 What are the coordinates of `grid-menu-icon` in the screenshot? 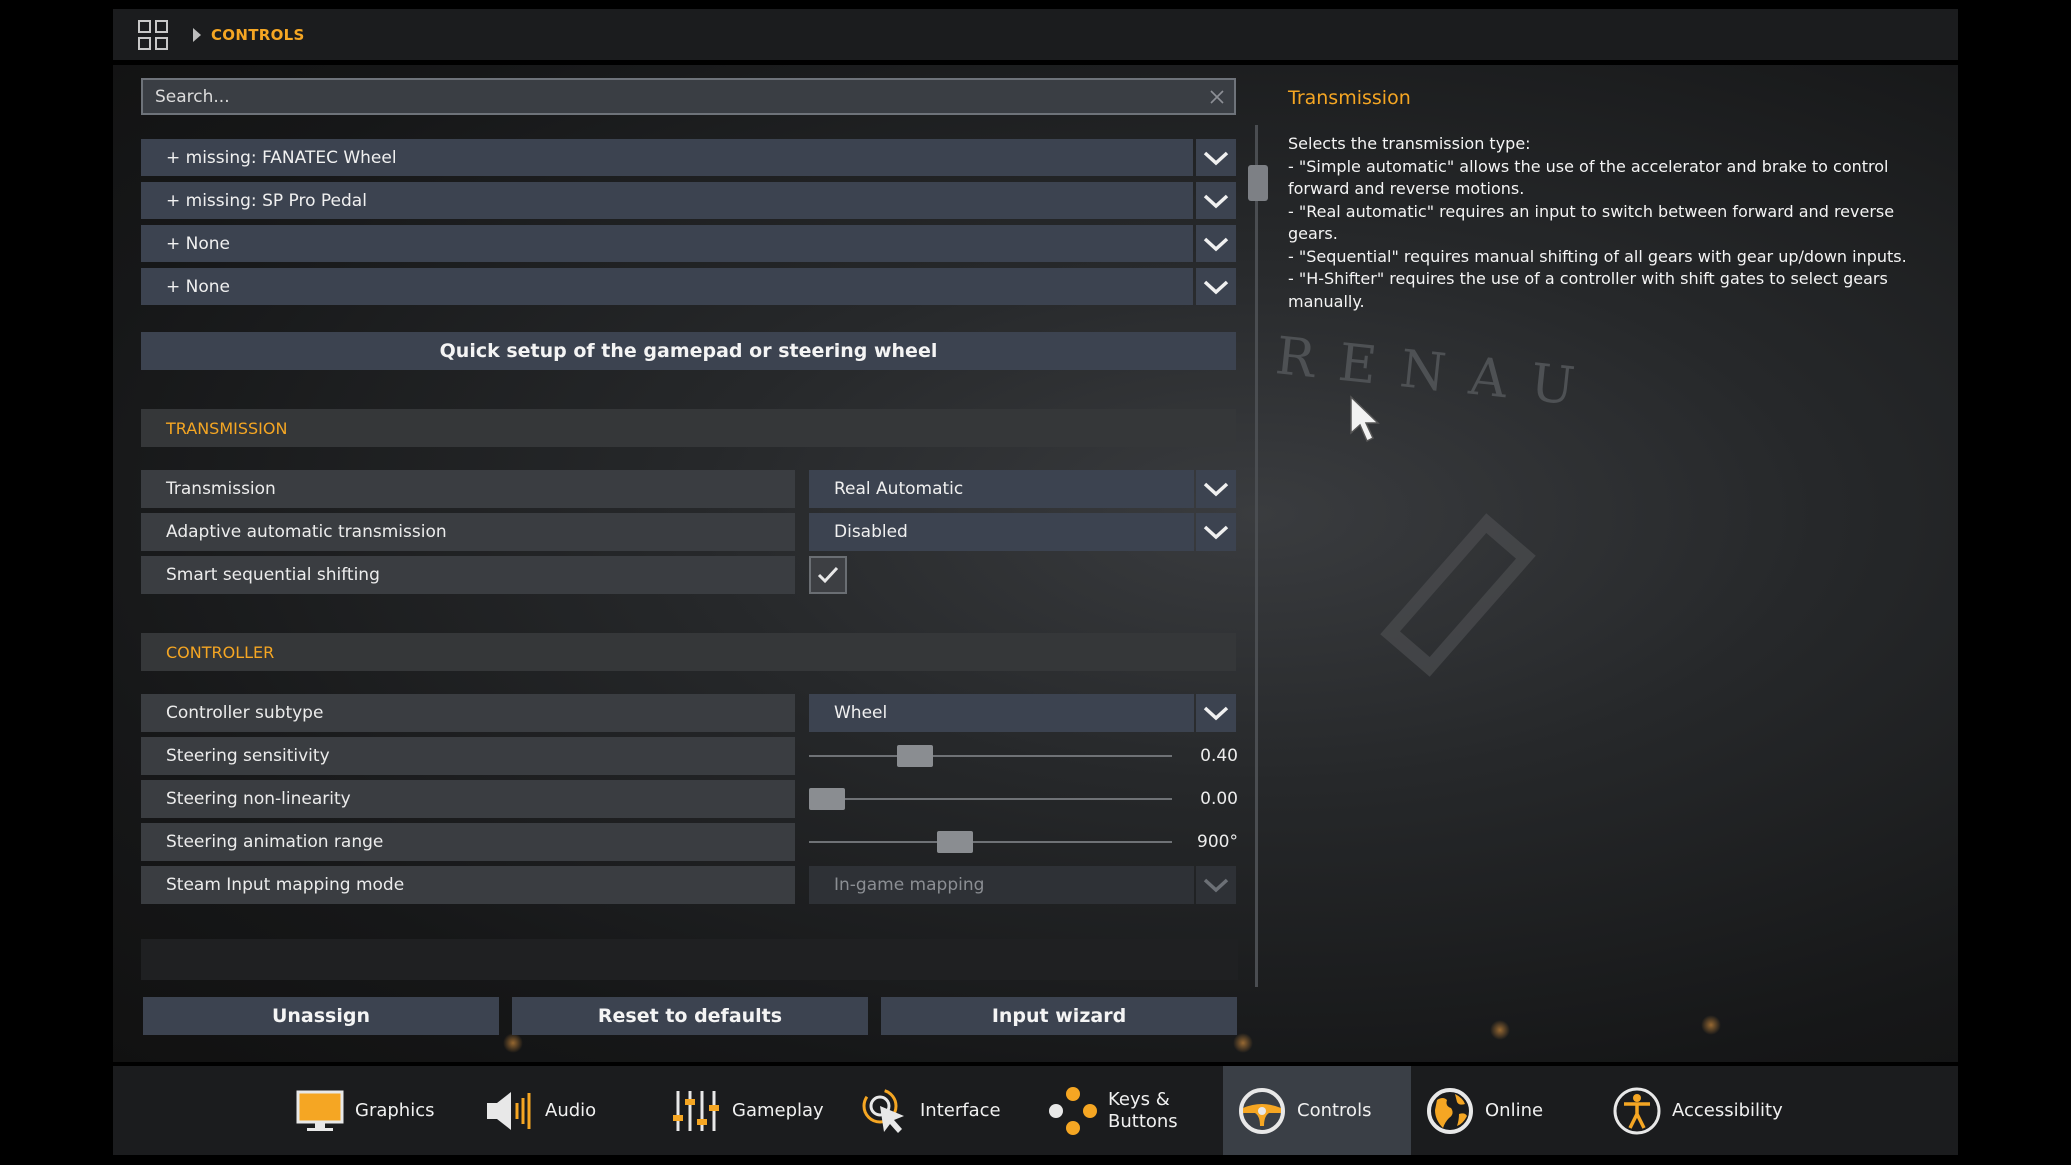 It's located at (153, 35).